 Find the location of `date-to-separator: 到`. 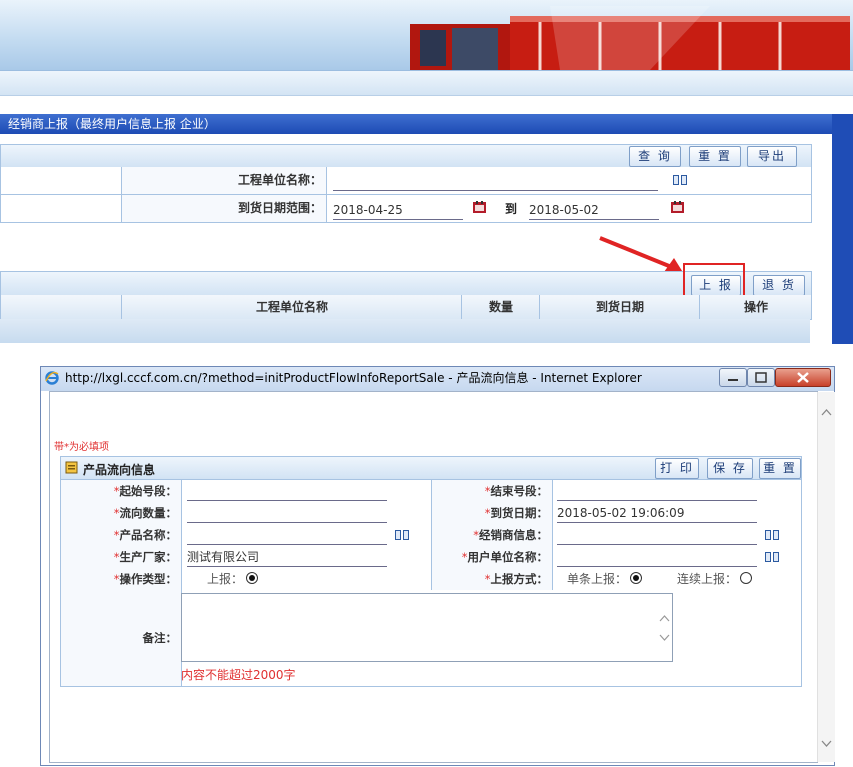

date-to-separator: 到 is located at coordinates (511, 209).